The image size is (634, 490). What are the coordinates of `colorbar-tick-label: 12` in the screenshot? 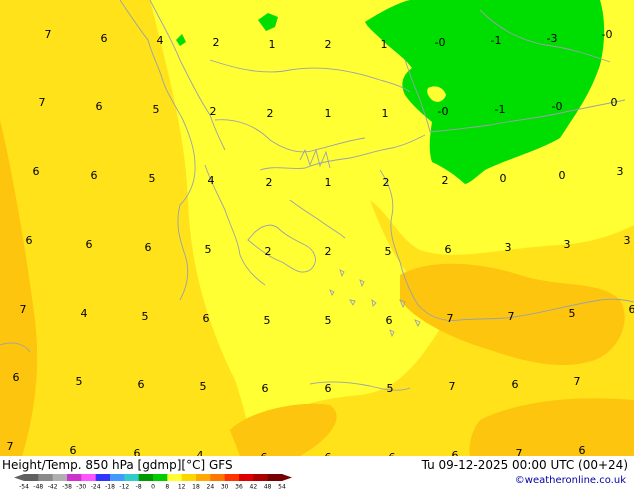 It's located at (182, 487).